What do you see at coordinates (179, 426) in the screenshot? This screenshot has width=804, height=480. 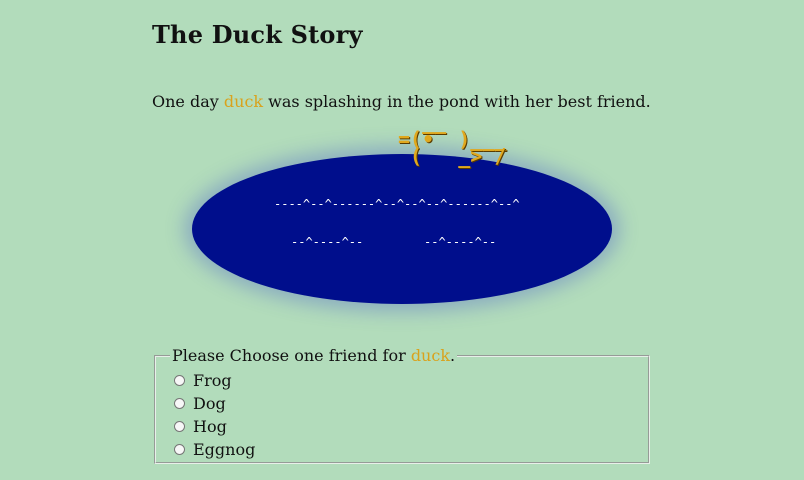 I see `hog-radio` at bounding box center [179, 426].